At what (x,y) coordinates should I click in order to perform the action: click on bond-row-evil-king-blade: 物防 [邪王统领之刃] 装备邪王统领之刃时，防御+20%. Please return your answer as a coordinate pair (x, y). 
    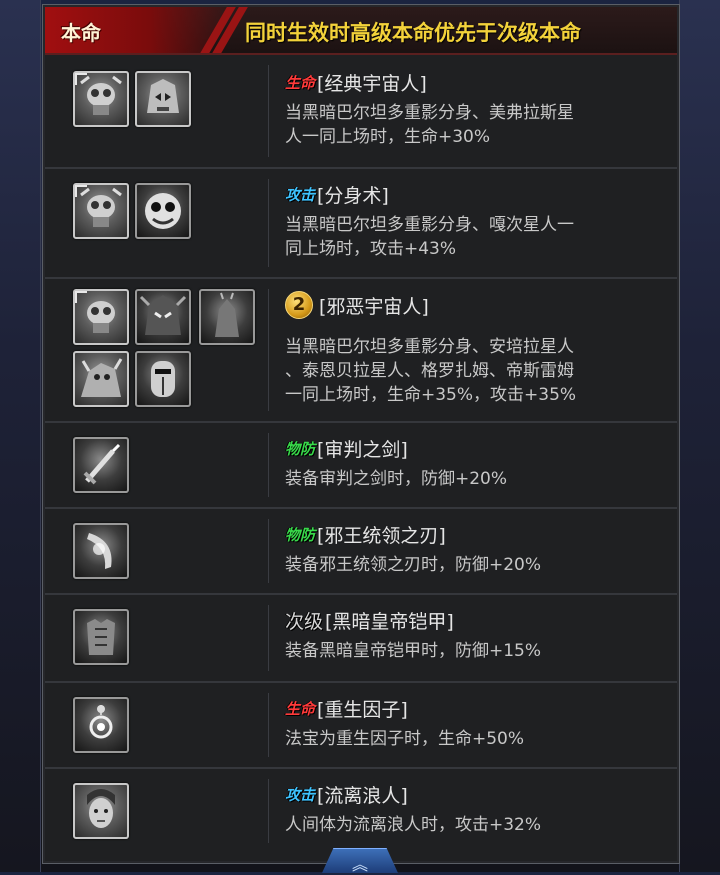
    Looking at the image, I should click on (361, 552).